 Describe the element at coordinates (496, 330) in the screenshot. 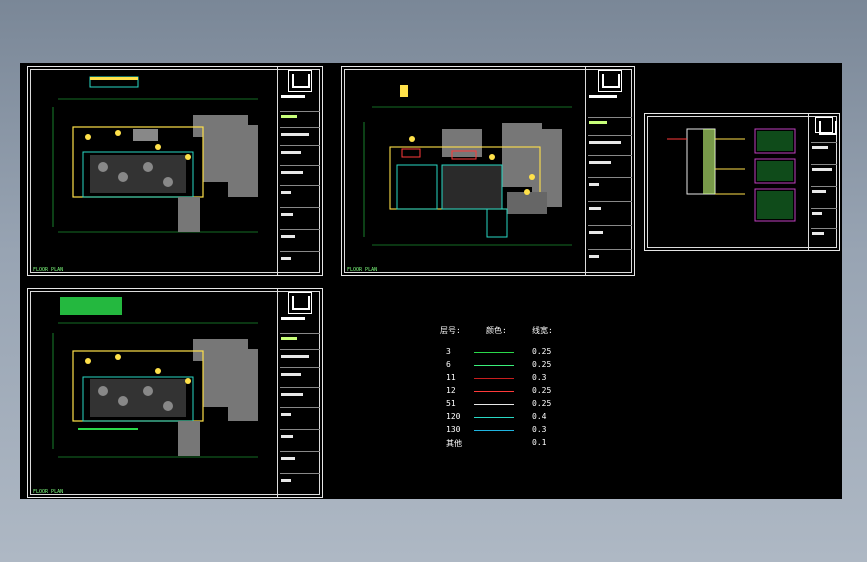

I see `legend-header-color: 颜色:` at that location.